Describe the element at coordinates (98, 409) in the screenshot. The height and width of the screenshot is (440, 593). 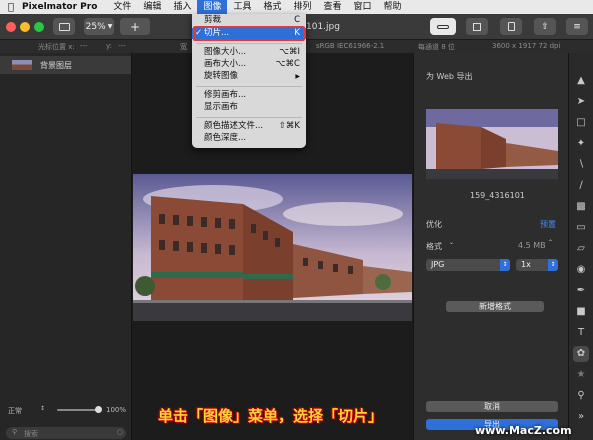
I see `opacity-slider-knob` at that location.